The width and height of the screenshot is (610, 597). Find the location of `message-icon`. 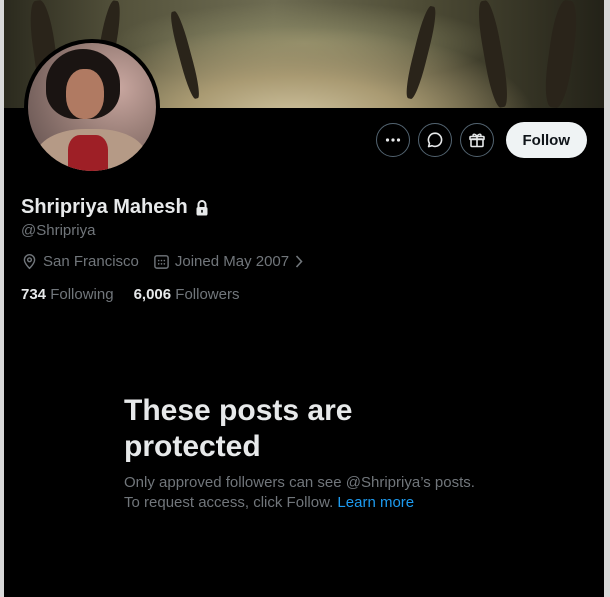

message-icon is located at coordinates (434, 140).